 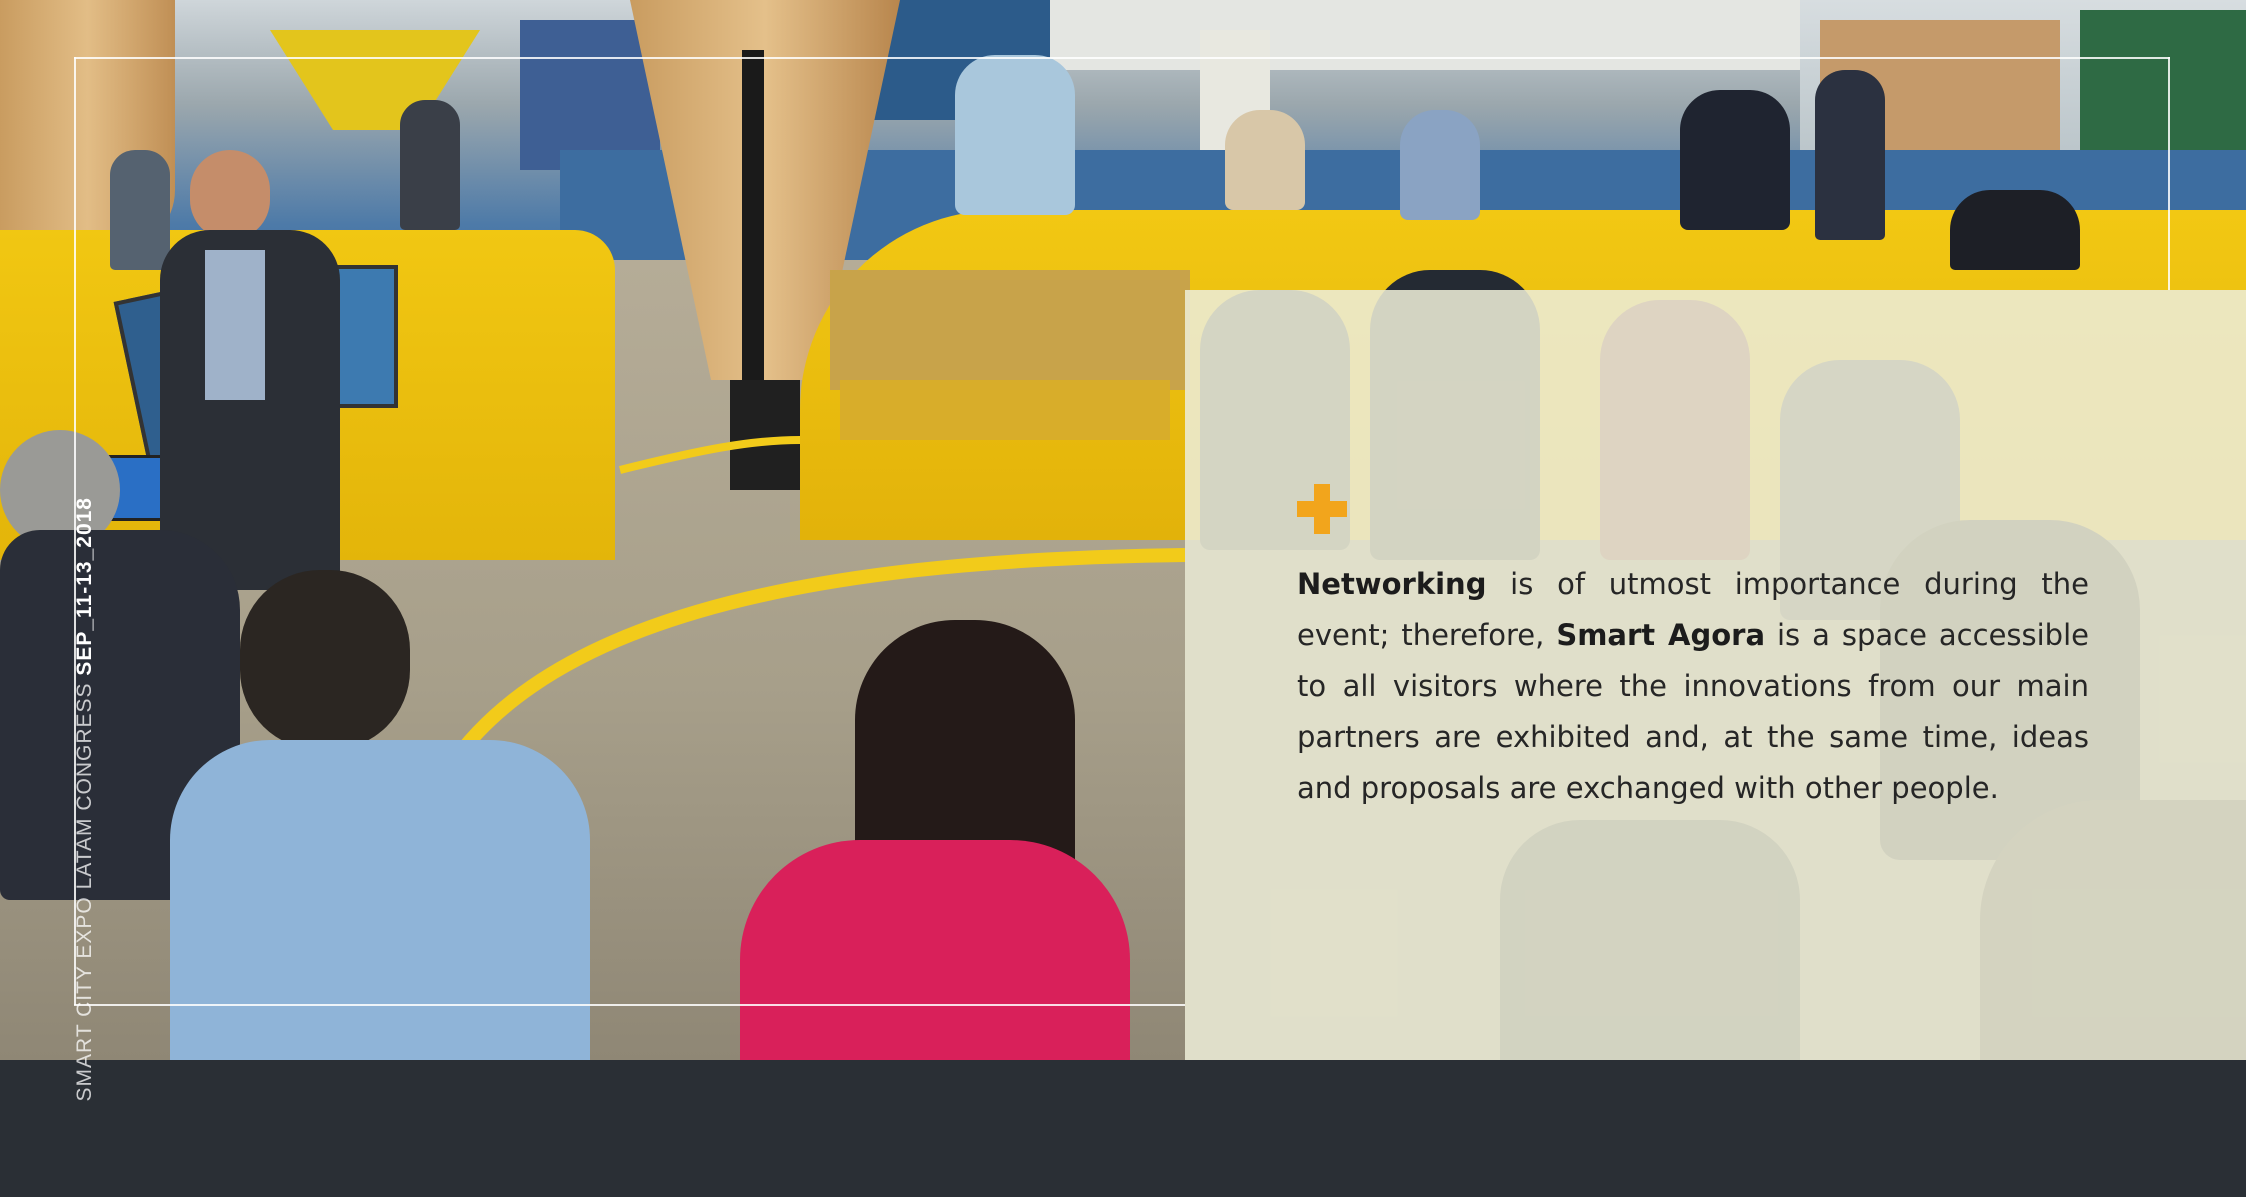 I want to click on plus-icon, so click(x=1322, y=509).